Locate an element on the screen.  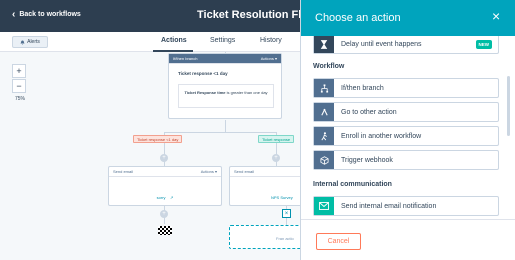
action-if-then-branch: If/then branch is located at coordinates (406, 88).